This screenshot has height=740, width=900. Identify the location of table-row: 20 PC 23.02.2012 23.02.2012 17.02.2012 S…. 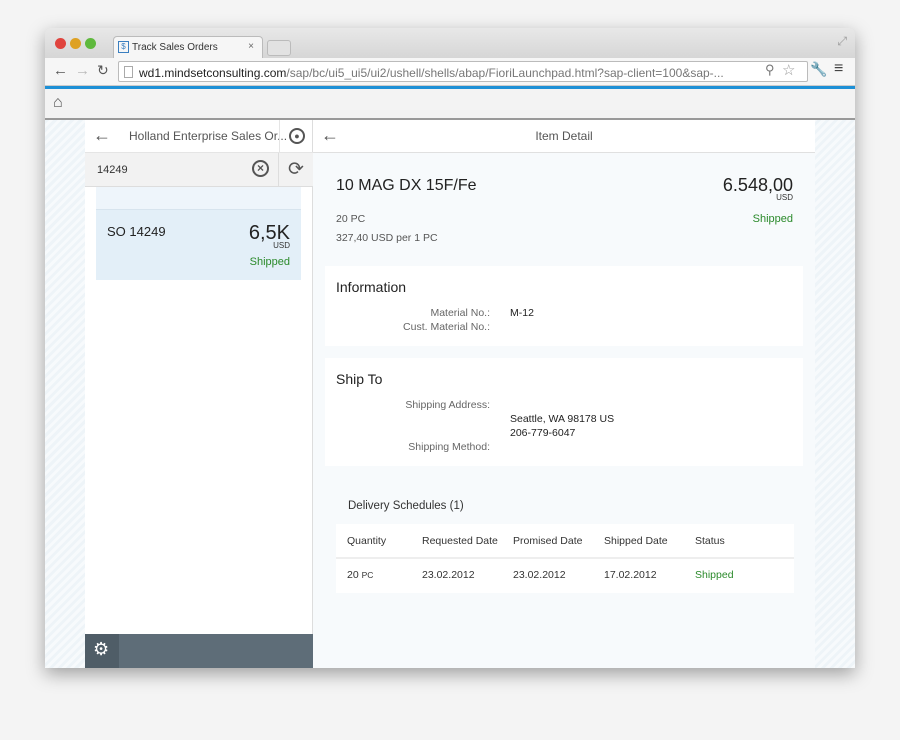
(565, 574).